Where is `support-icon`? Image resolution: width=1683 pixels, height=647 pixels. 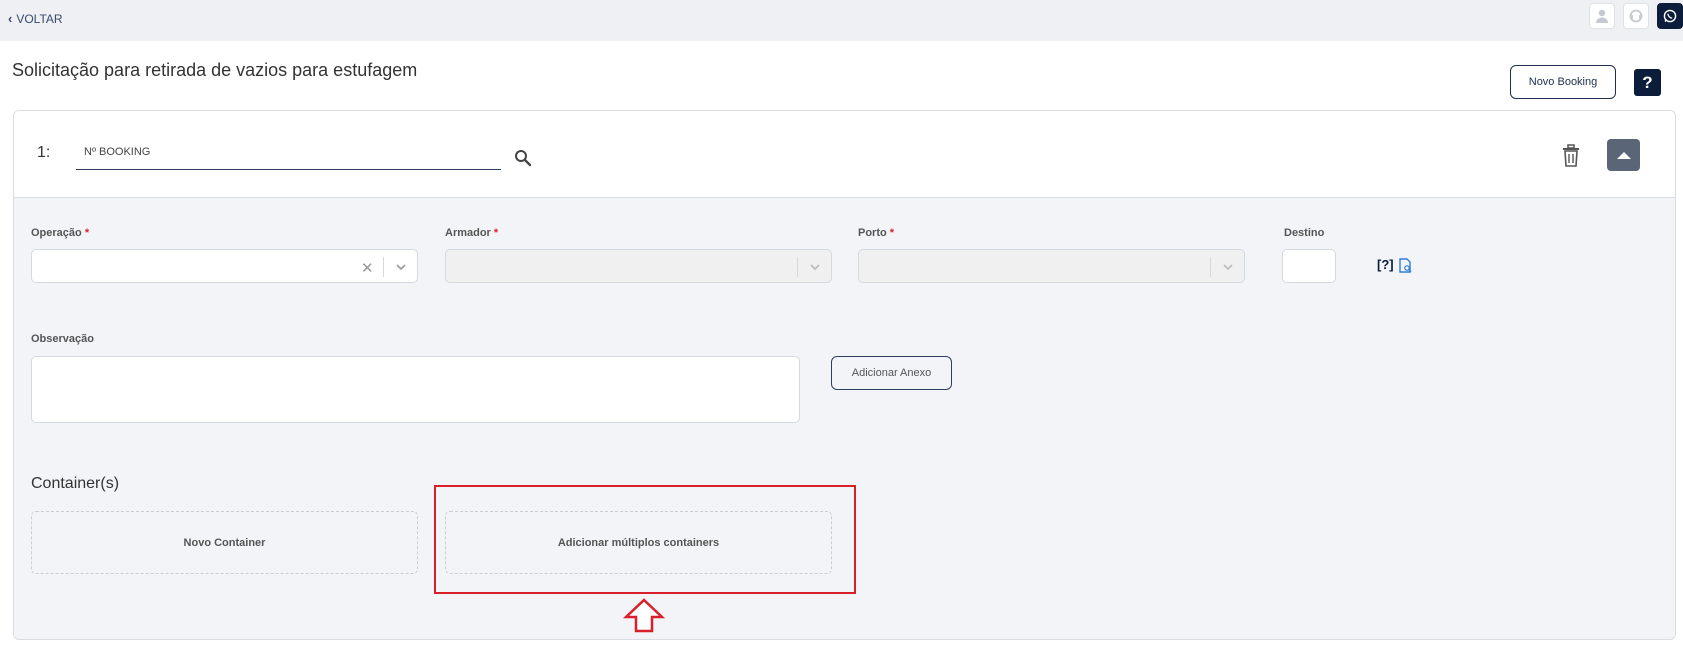
support-icon is located at coordinates (1636, 16).